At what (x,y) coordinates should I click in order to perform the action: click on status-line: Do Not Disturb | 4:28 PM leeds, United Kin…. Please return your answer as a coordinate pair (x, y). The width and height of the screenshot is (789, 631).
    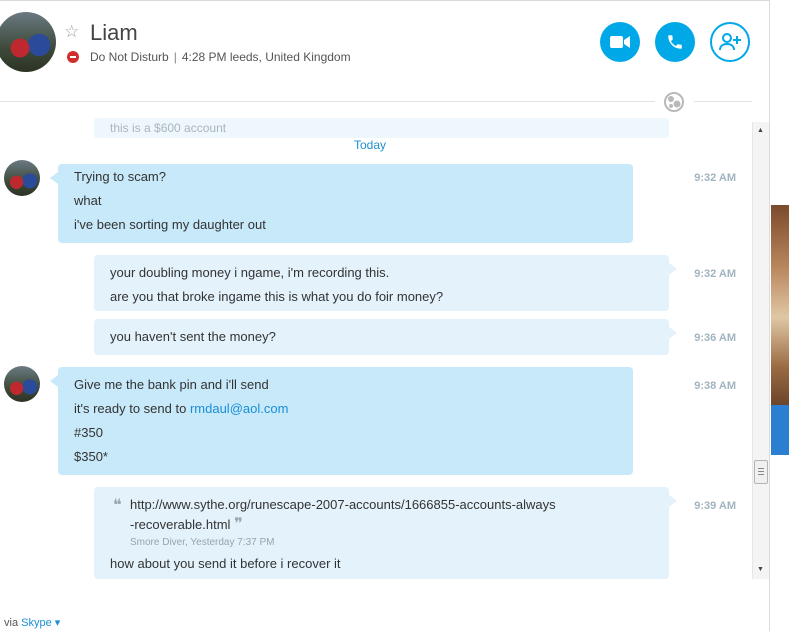
    Looking at the image, I should click on (220, 57).